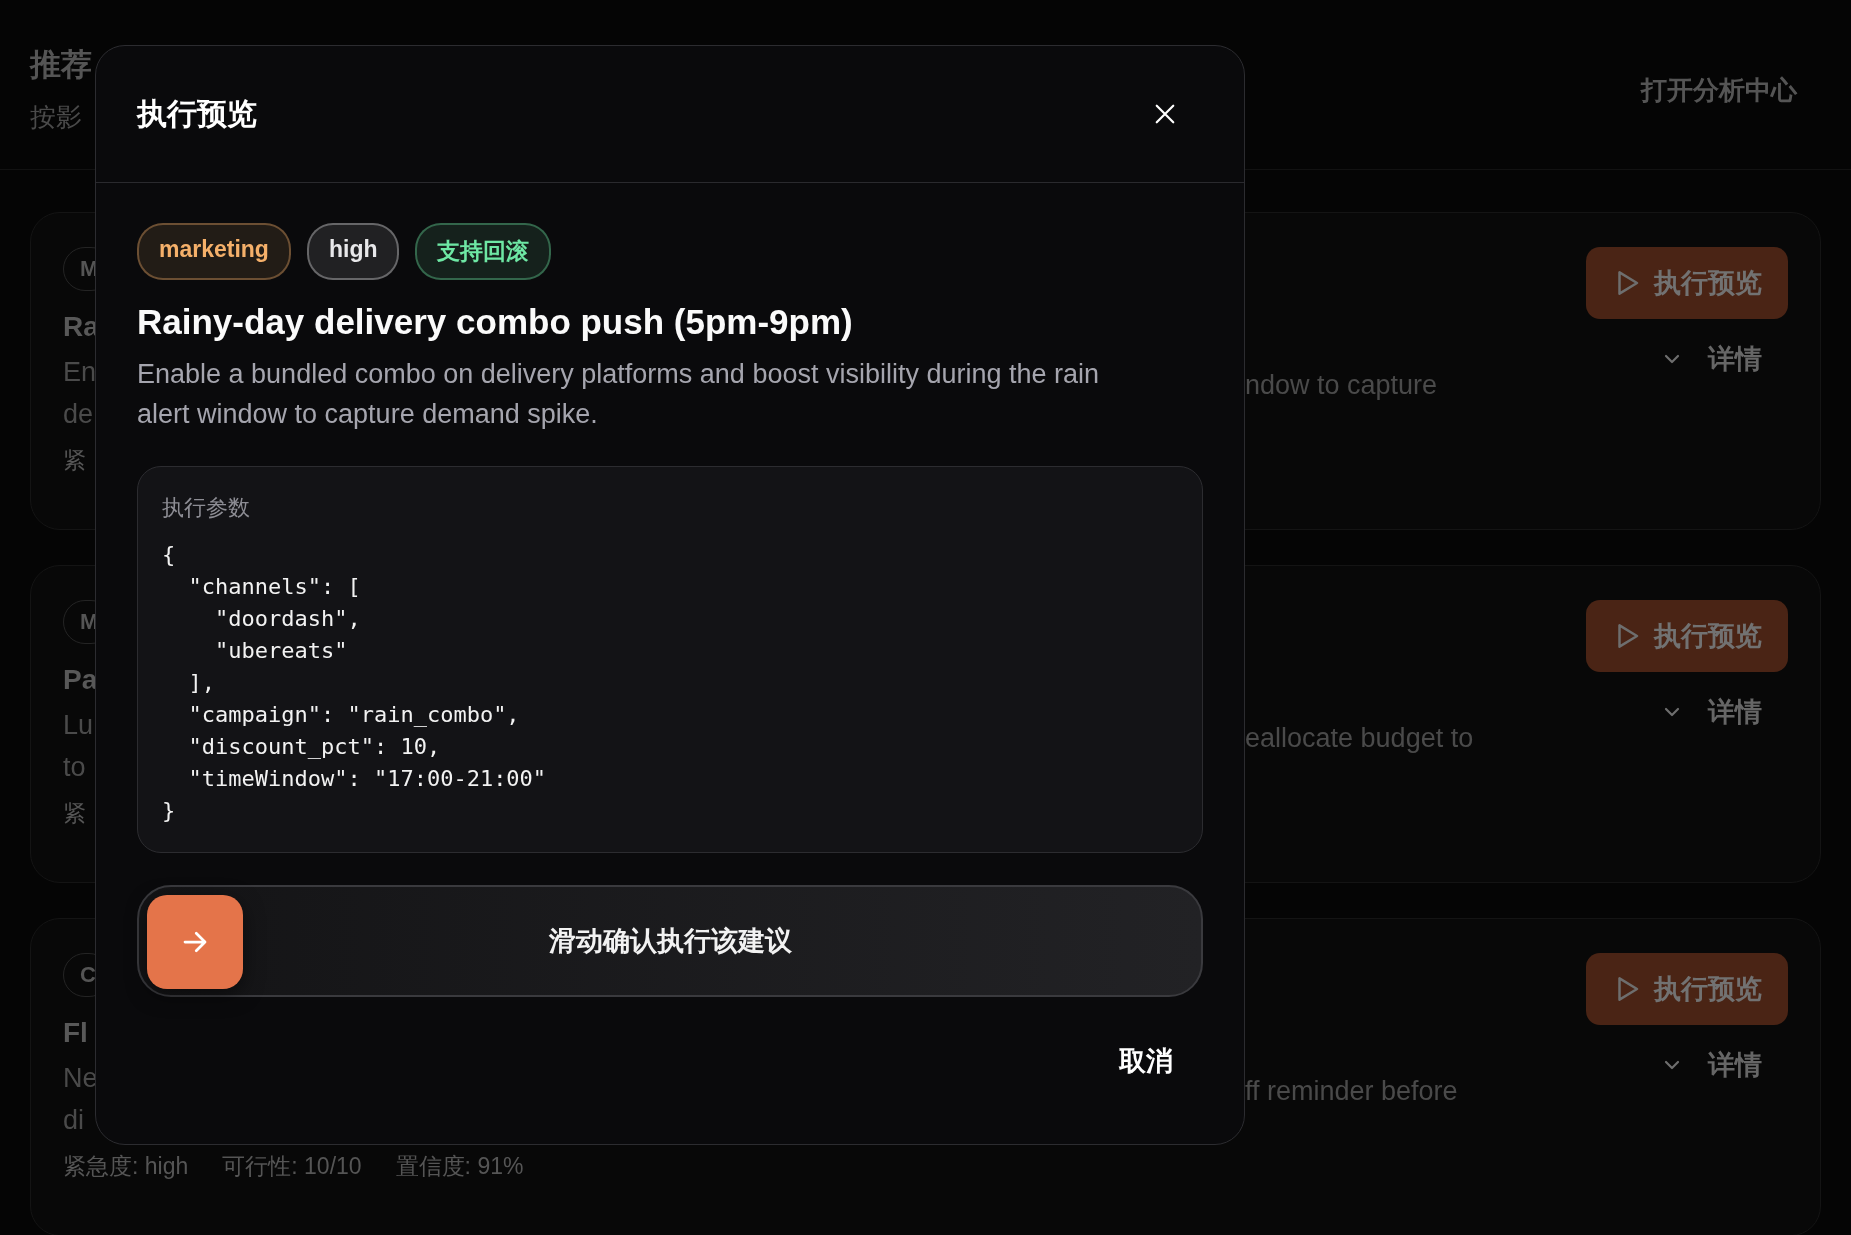 The width and height of the screenshot is (1851, 1235). I want to click on dialog-title: 执行预览, so click(197, 113).